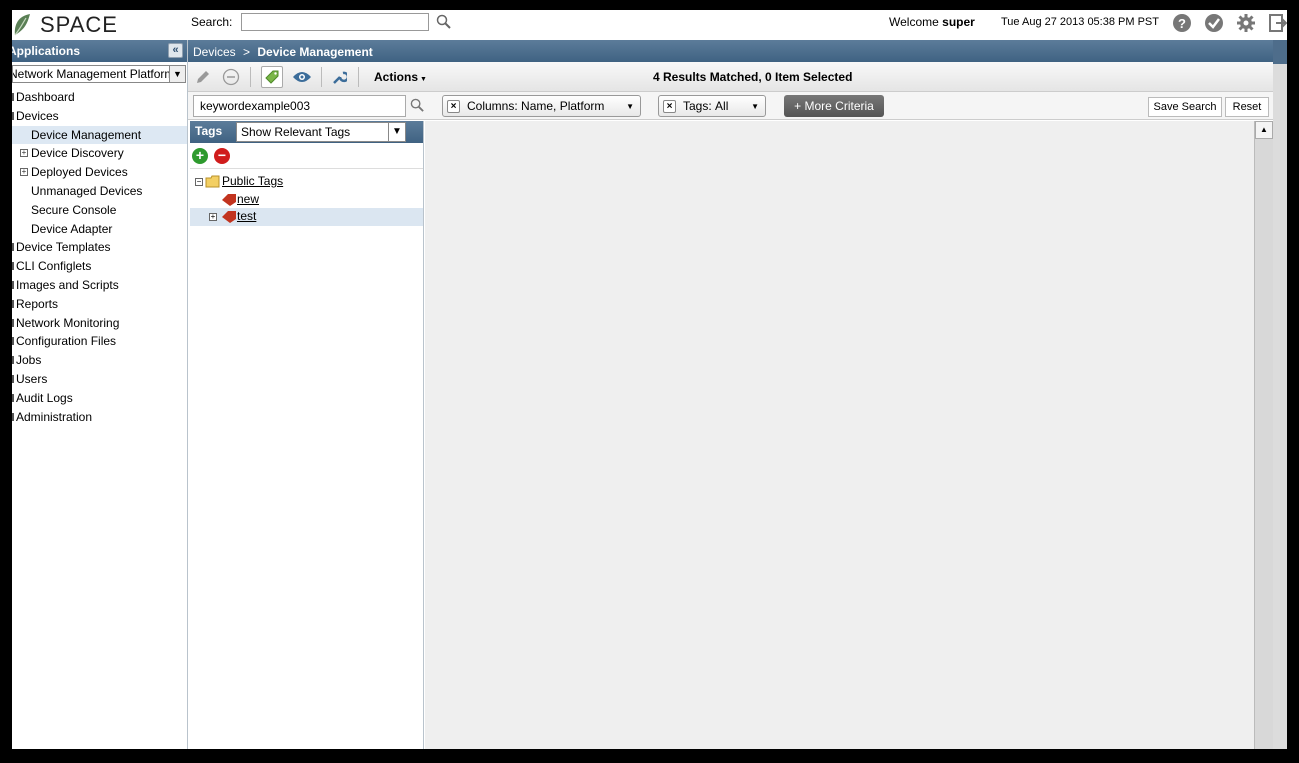 This screenshot has width=1299, height=763. I want to click on tags-filter-value: All, so click(722, 106).